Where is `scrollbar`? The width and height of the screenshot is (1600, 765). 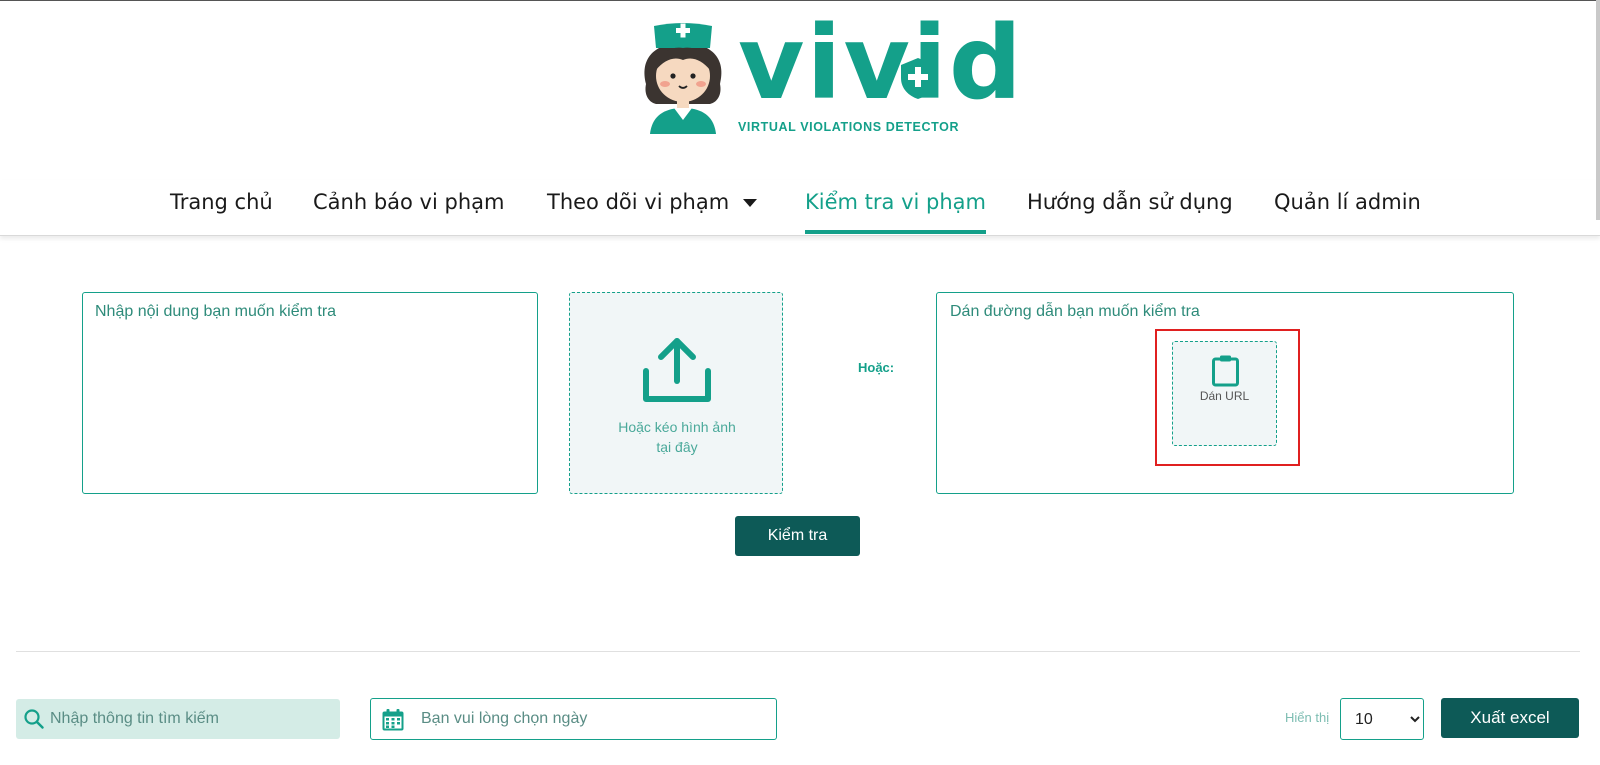 scrollbar is located at coordinates (1598, 110).